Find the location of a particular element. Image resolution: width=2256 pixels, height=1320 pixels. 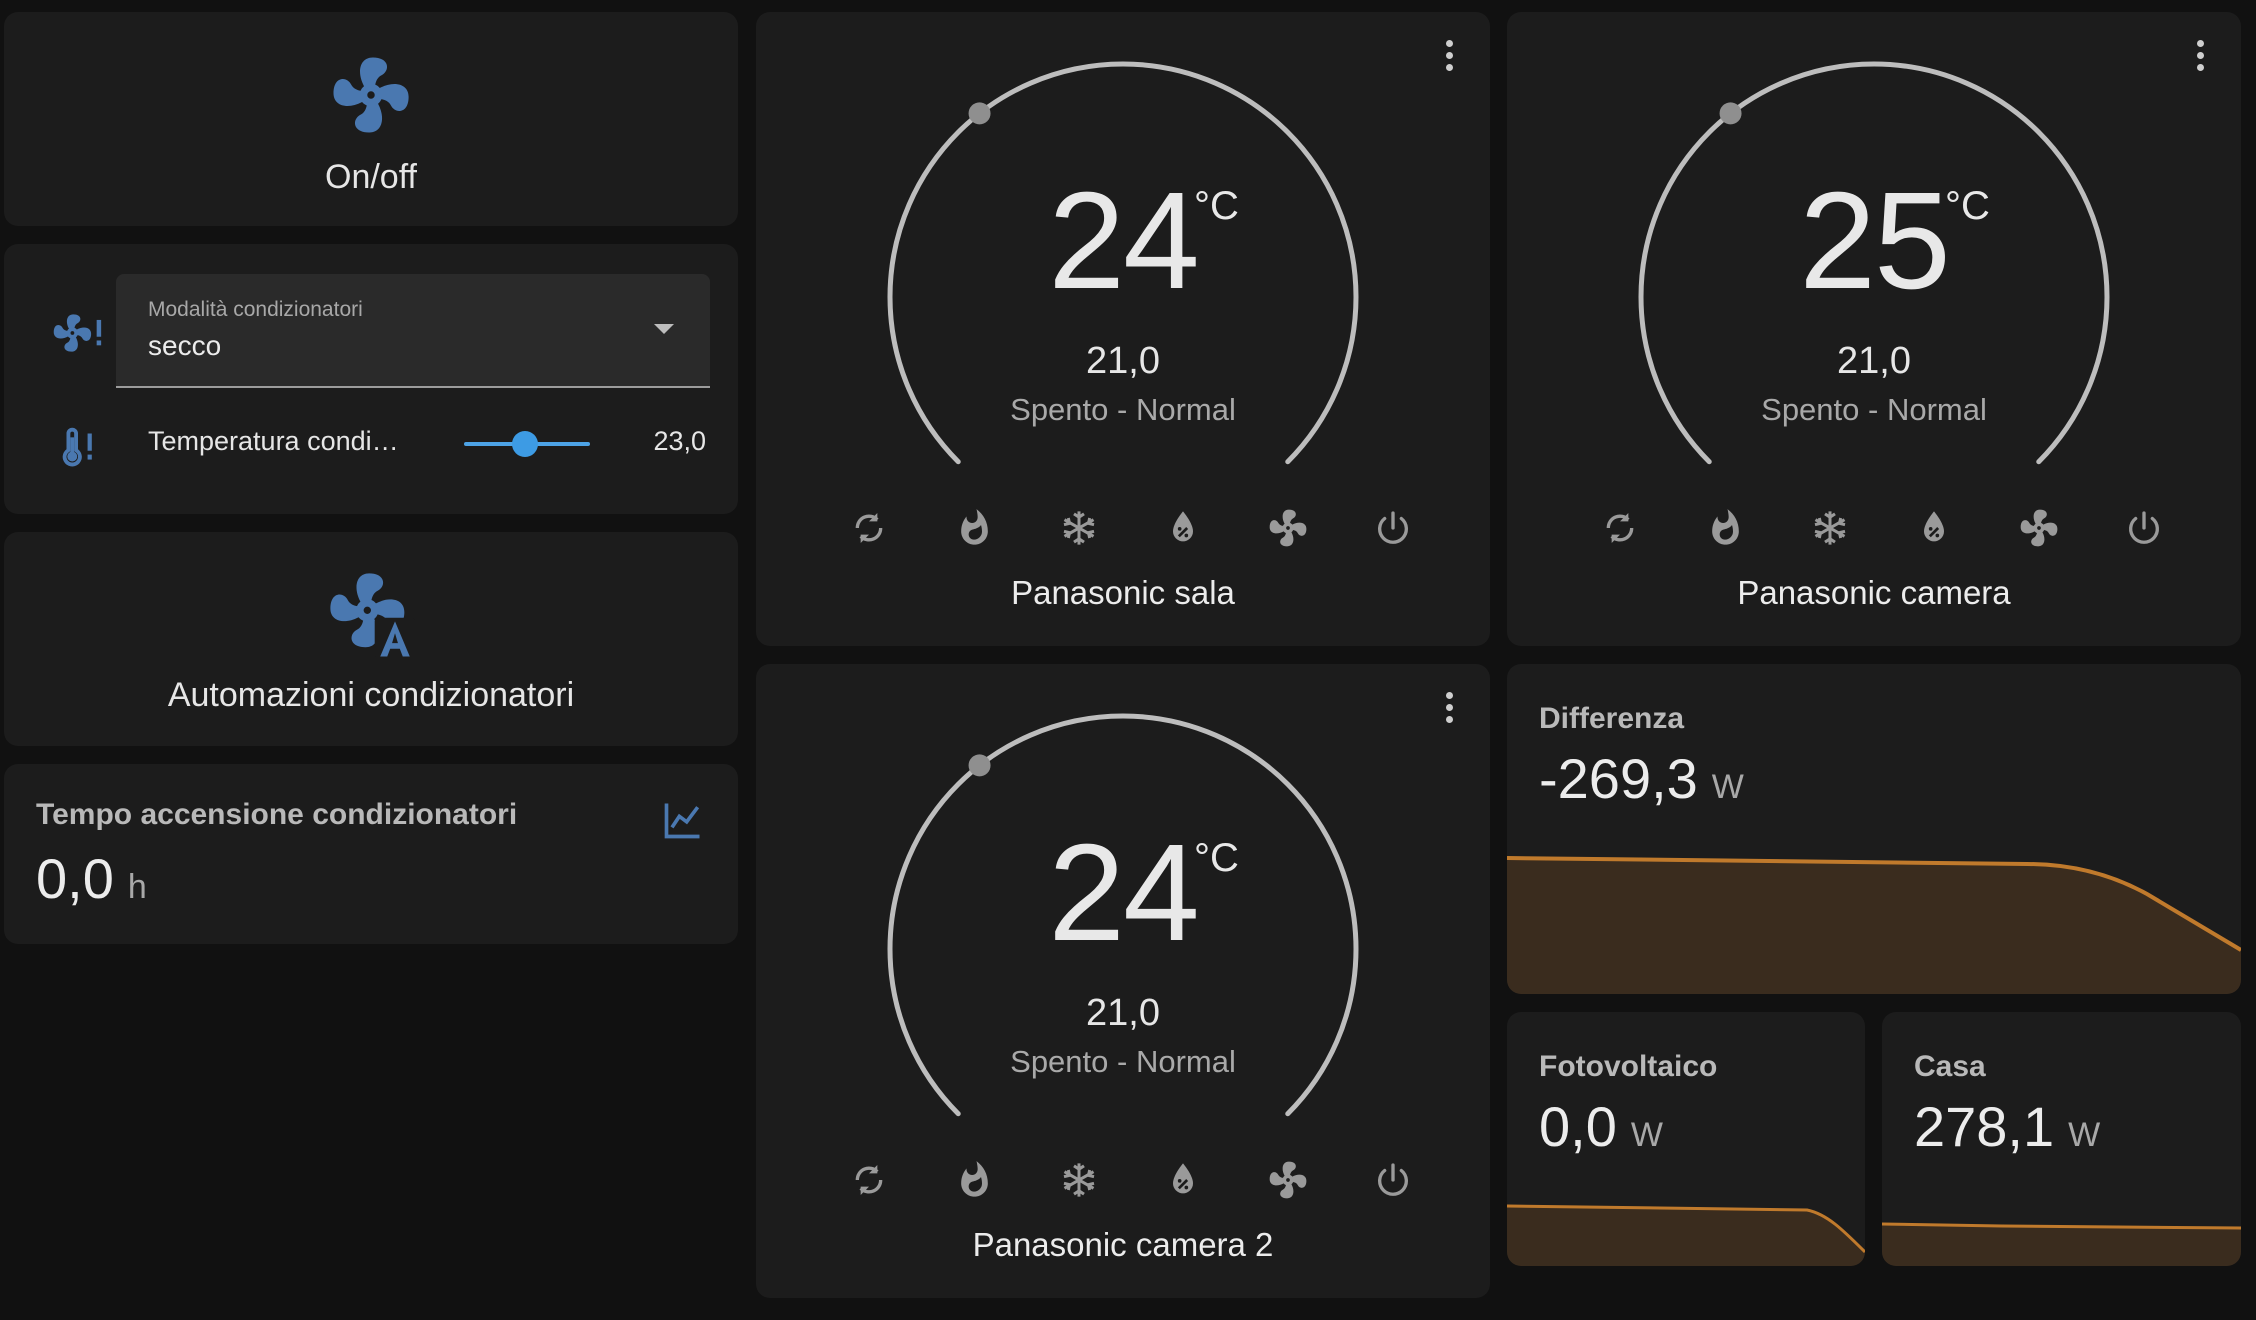

fan-icon is located at coordinates (371, 95).